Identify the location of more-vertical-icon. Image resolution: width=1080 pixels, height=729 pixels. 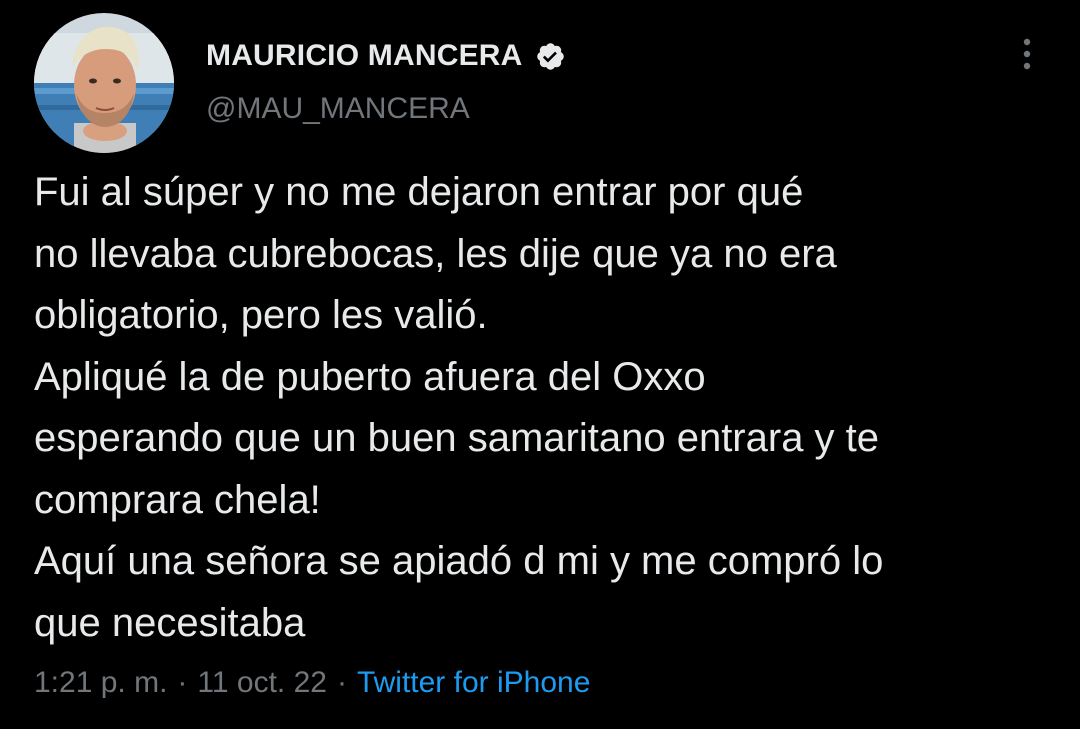
(1027, 54).